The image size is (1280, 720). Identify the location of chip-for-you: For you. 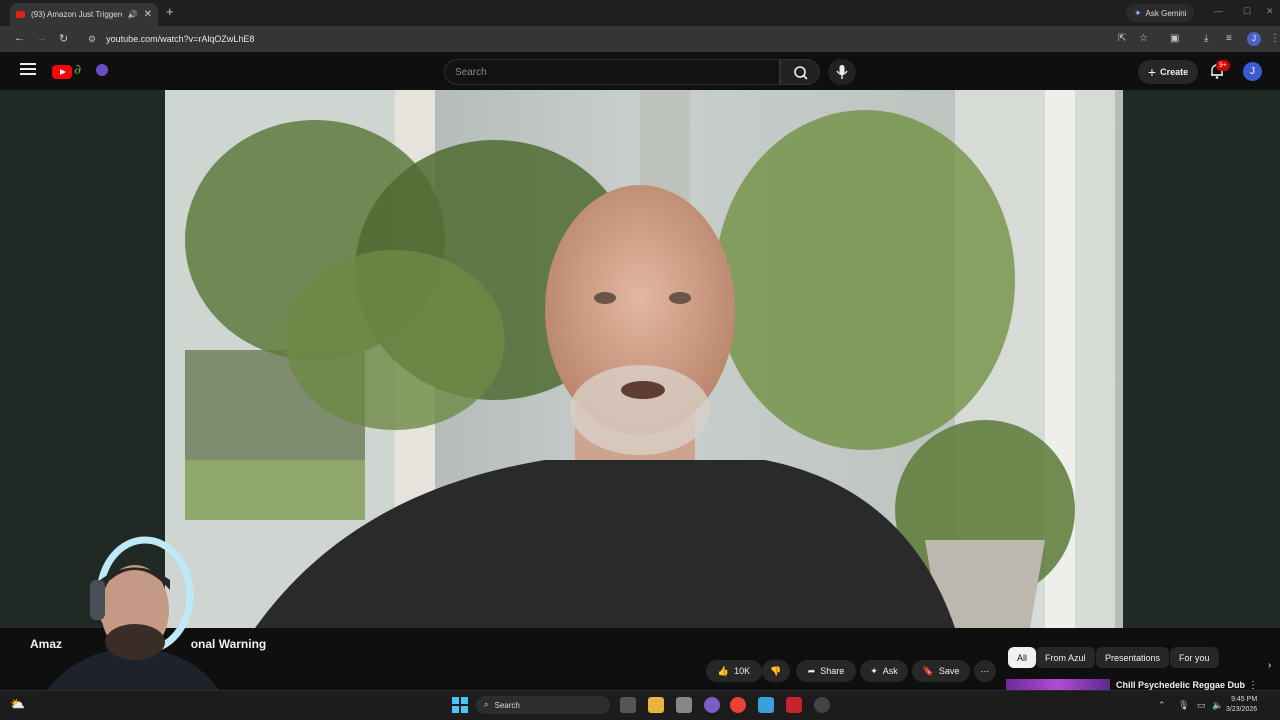
(1194, 657).